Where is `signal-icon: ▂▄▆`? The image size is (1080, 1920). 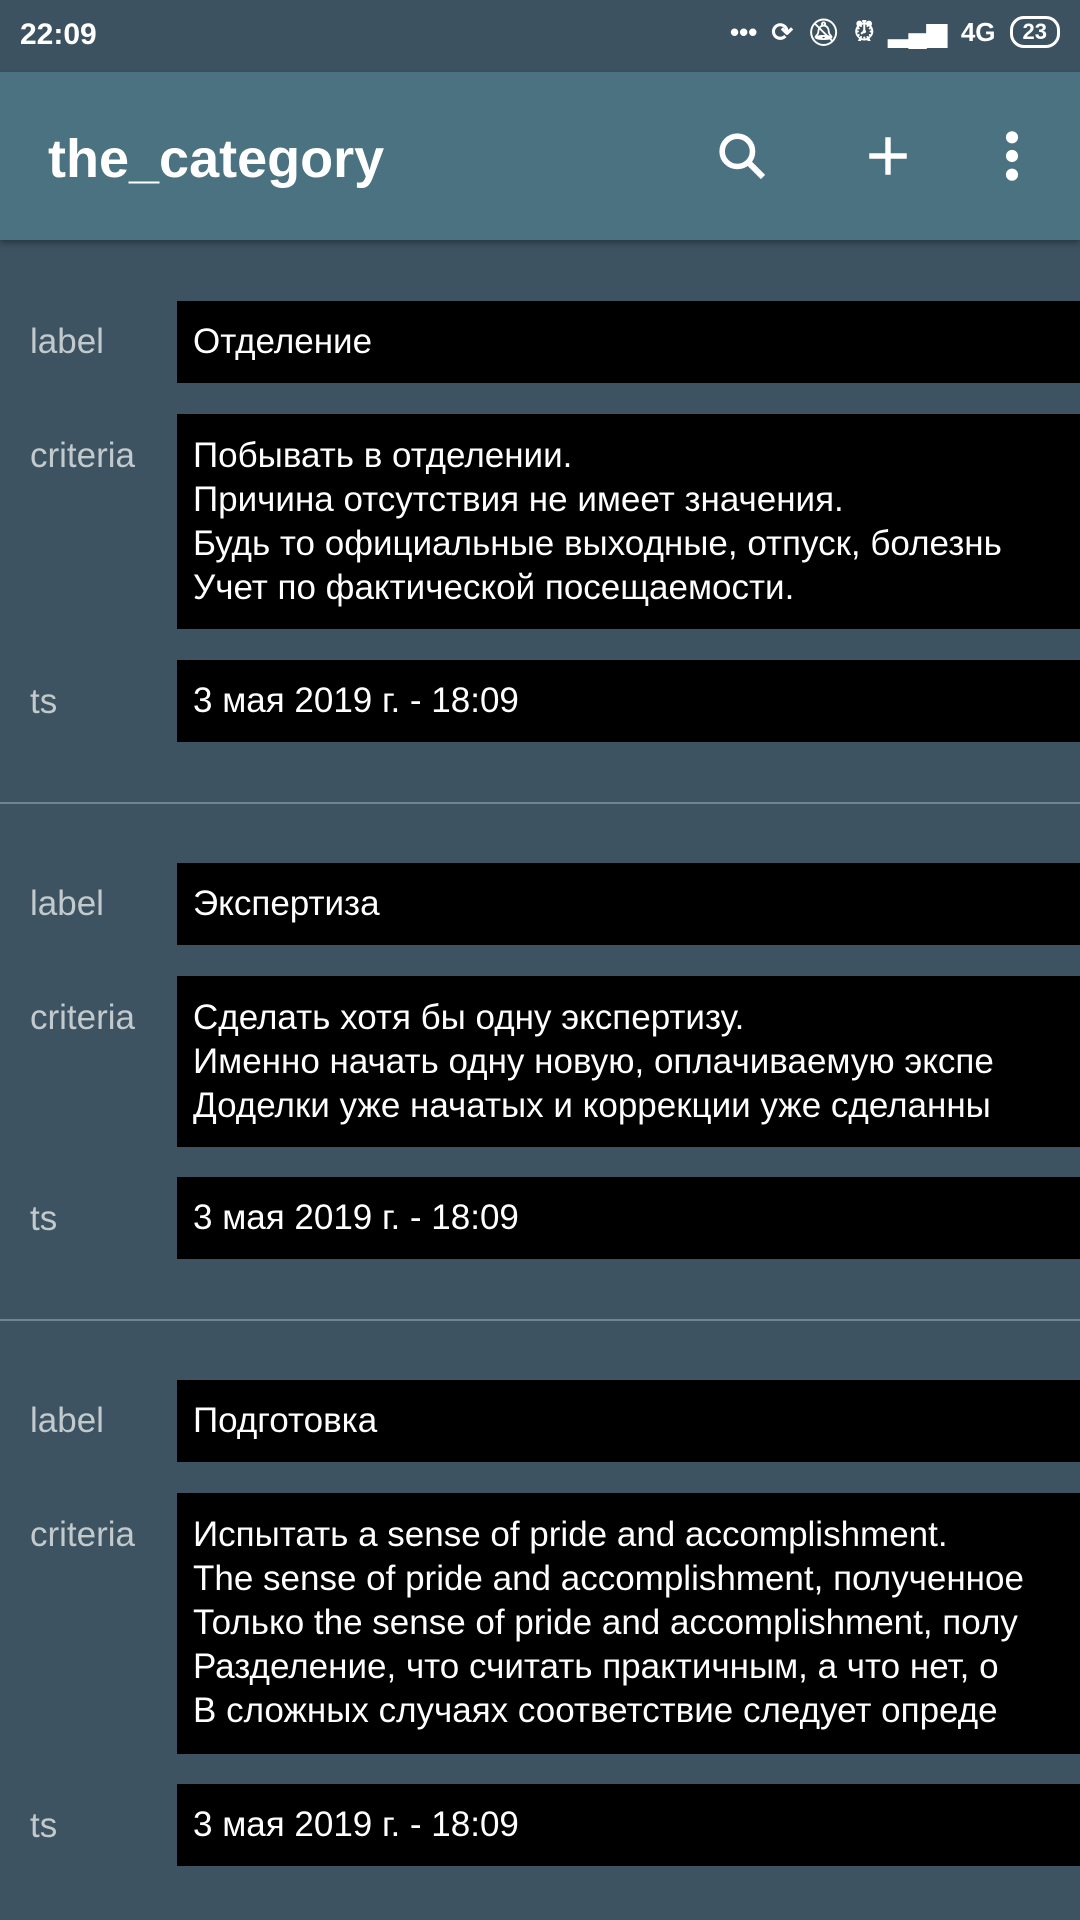
signal-icon: ▂▄▆ is located at coordinates (917, 31).